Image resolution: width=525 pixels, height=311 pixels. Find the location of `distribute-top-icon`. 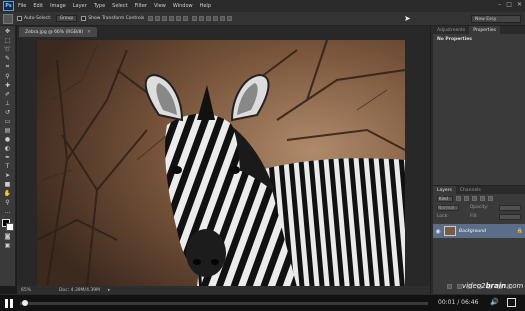

distribute-top-icon is located at coordinates (195, 18).